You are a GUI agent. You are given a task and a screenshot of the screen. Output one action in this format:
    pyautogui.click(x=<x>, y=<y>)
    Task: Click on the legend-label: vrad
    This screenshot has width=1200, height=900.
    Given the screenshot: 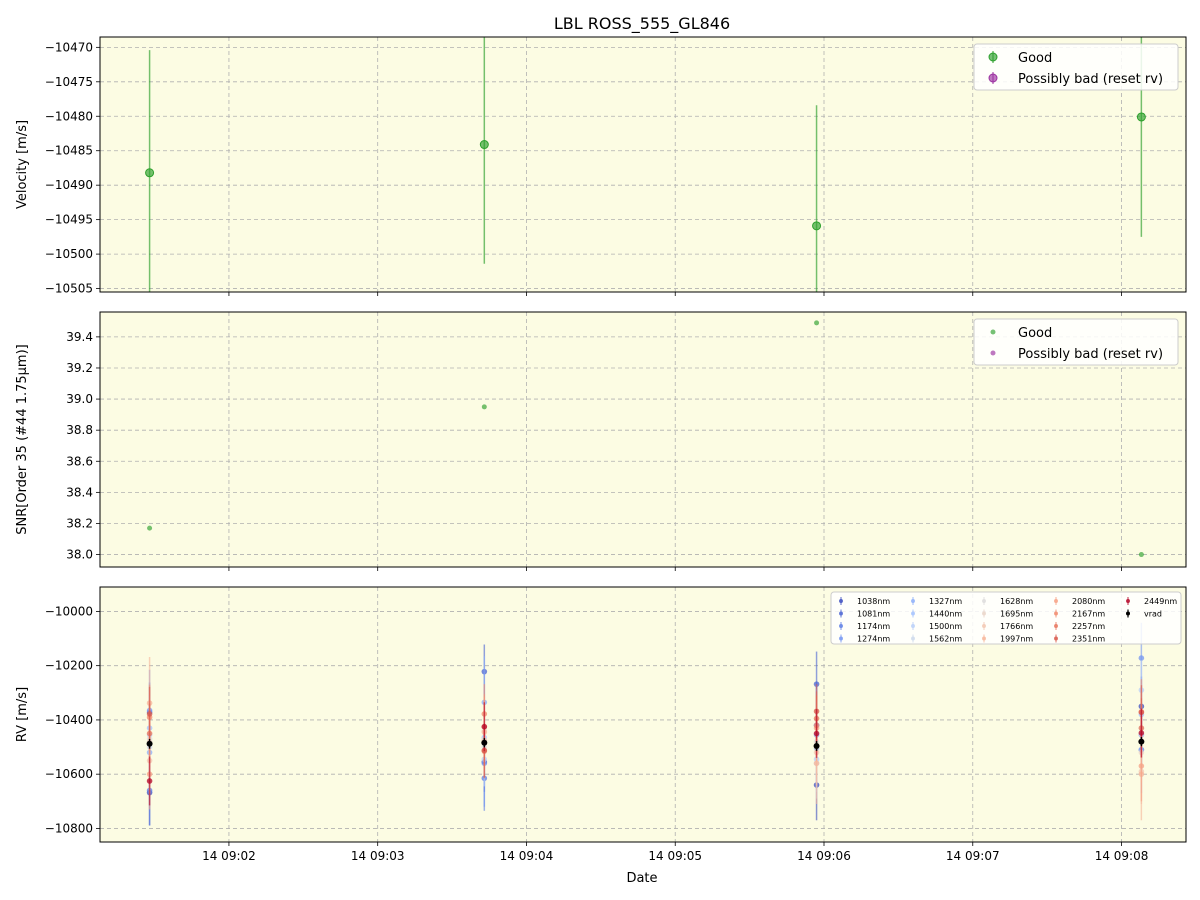 What is the action you would take?
    pyautogui.click(x=1153, y=614)
    